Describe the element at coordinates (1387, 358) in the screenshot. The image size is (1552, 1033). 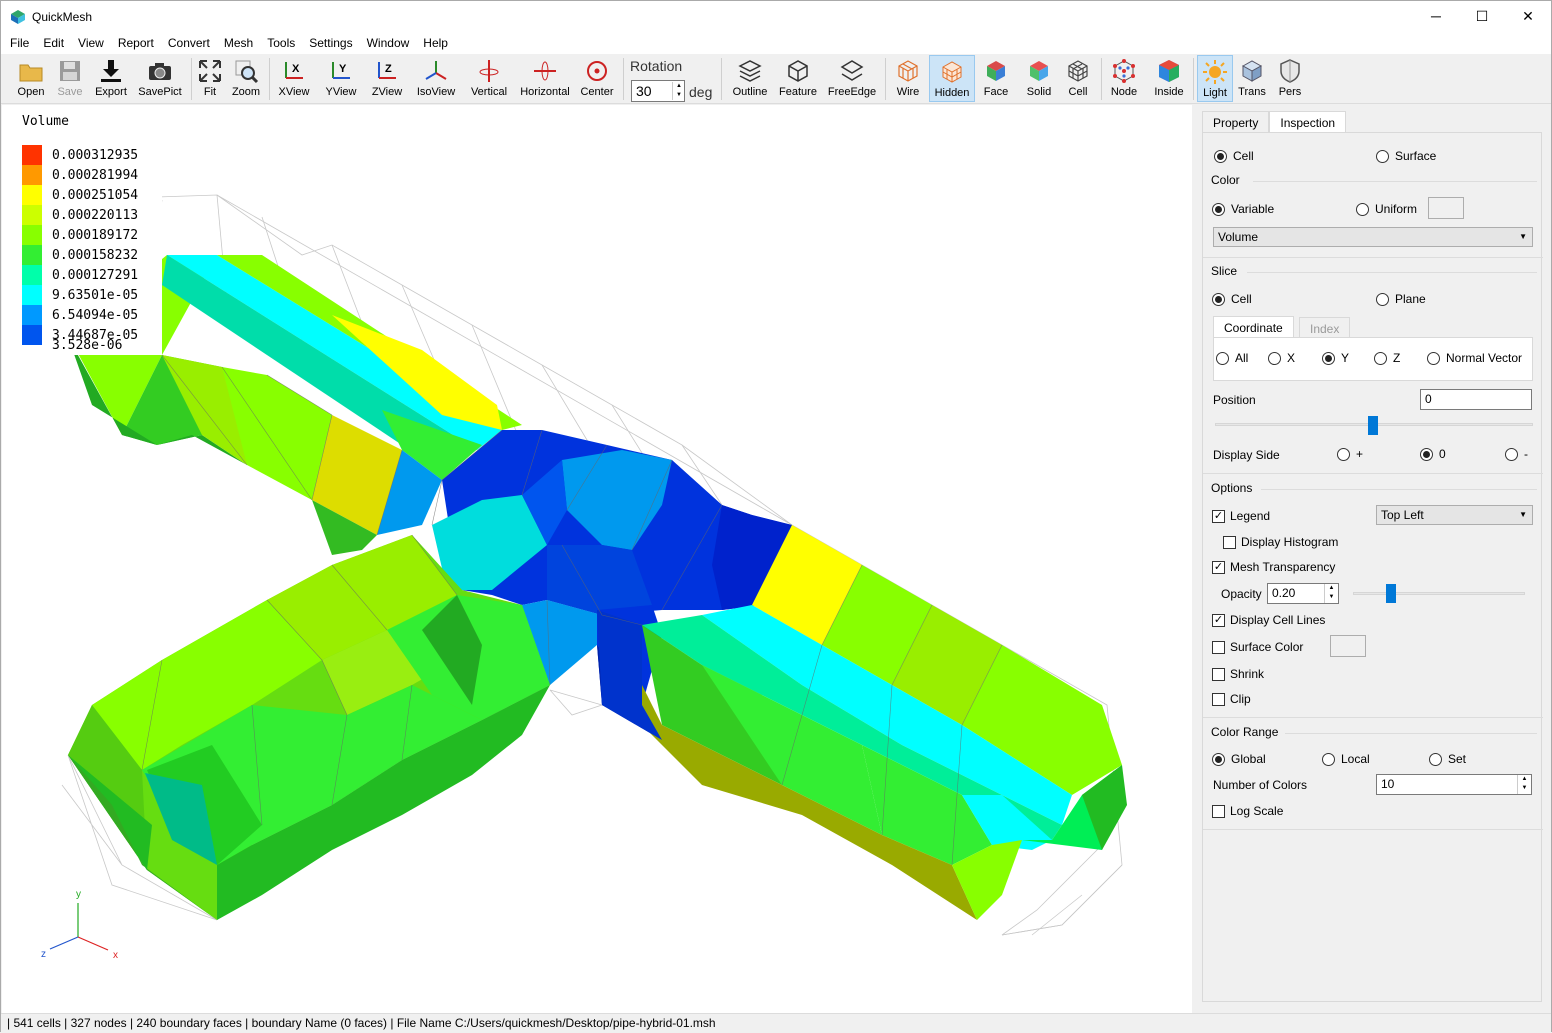
I see `slice-axis-z-radio: Z` at that location.